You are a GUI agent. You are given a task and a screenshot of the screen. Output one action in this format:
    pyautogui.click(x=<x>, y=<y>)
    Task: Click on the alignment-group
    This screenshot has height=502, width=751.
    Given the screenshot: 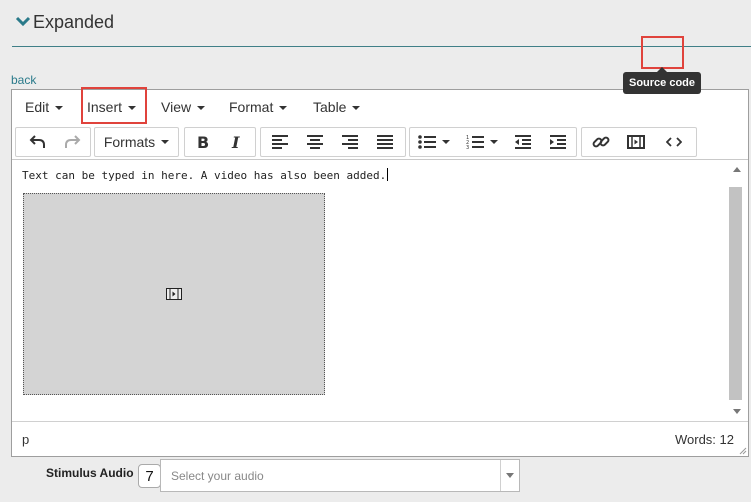 What is the action you would take?
    pyautogui.click(x=333, y=142)
    